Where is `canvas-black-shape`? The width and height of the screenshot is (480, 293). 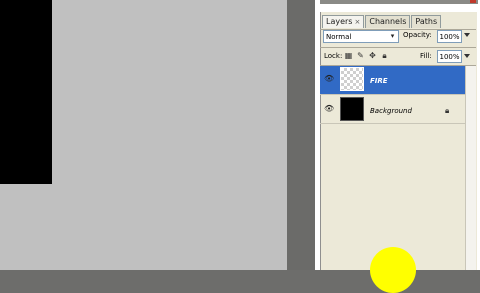
canvas-black-shape is located at coordinates (26, 92).